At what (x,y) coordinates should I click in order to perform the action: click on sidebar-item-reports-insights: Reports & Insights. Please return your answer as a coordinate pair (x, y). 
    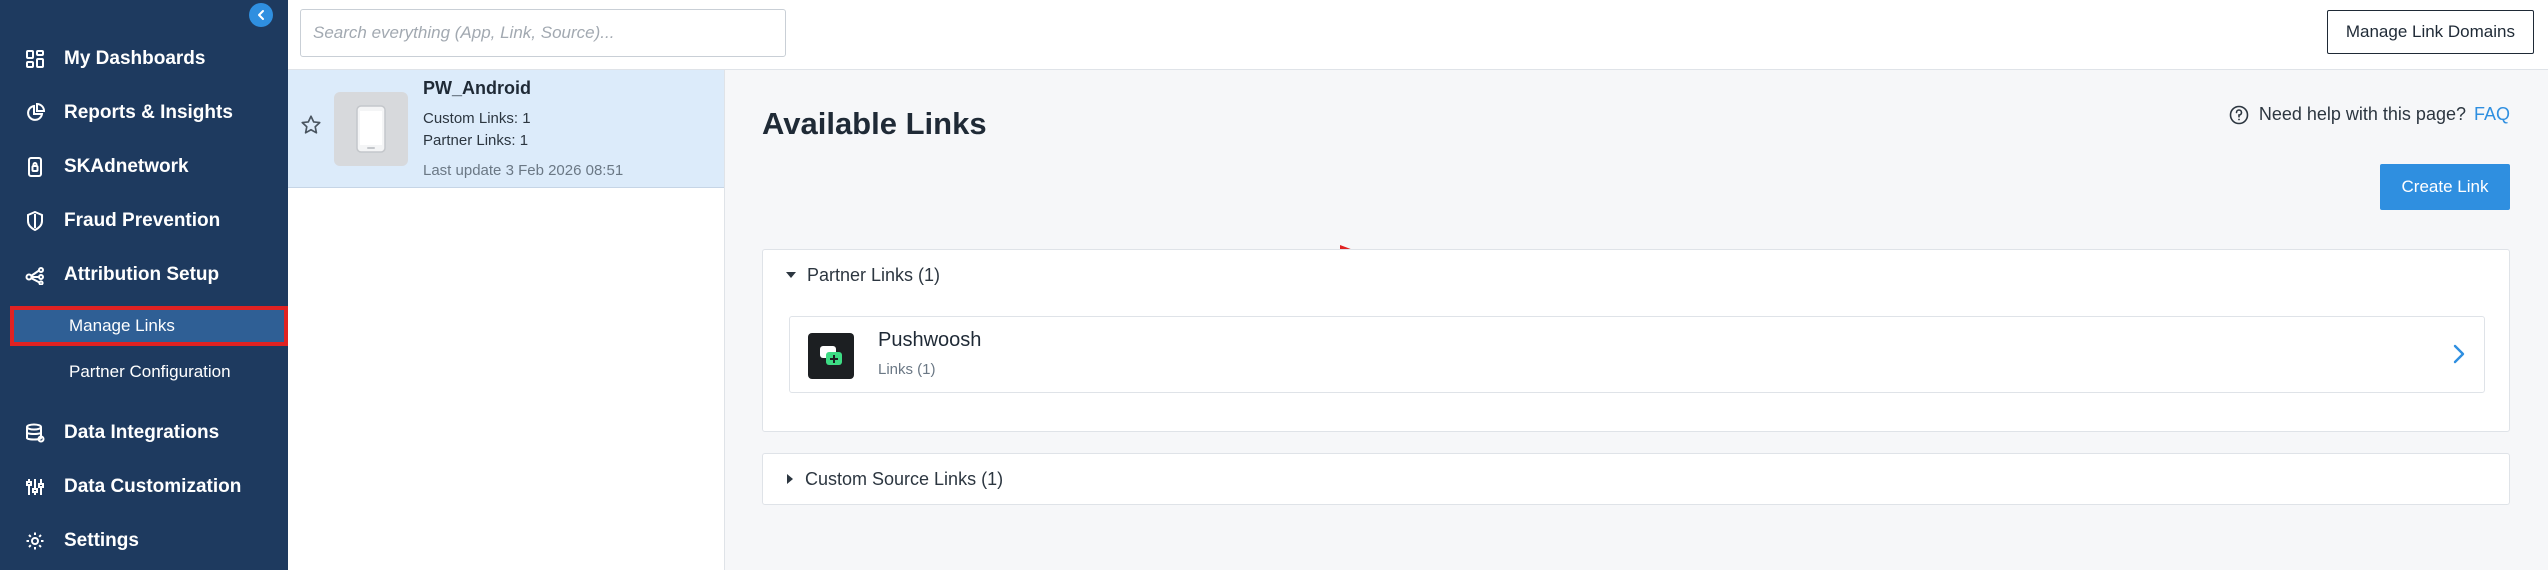
    Looking at the image, I should click on (144, 113).